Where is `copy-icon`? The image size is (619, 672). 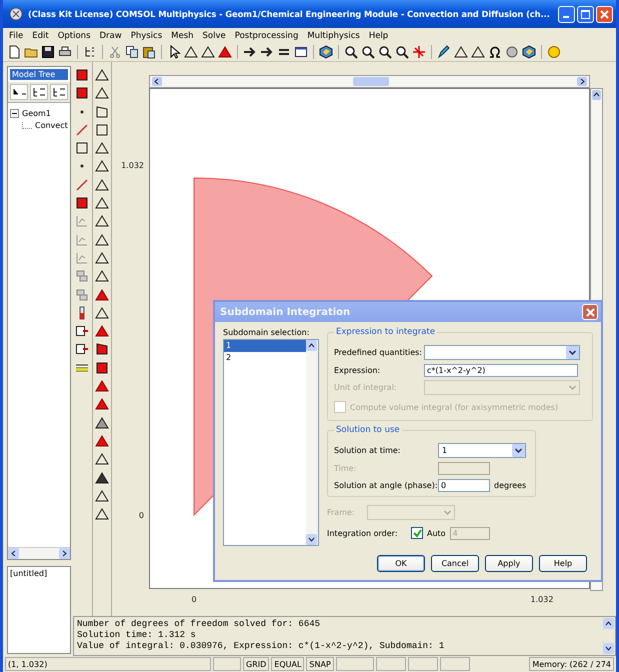 copy-icon is located at coordinates (132, 52).